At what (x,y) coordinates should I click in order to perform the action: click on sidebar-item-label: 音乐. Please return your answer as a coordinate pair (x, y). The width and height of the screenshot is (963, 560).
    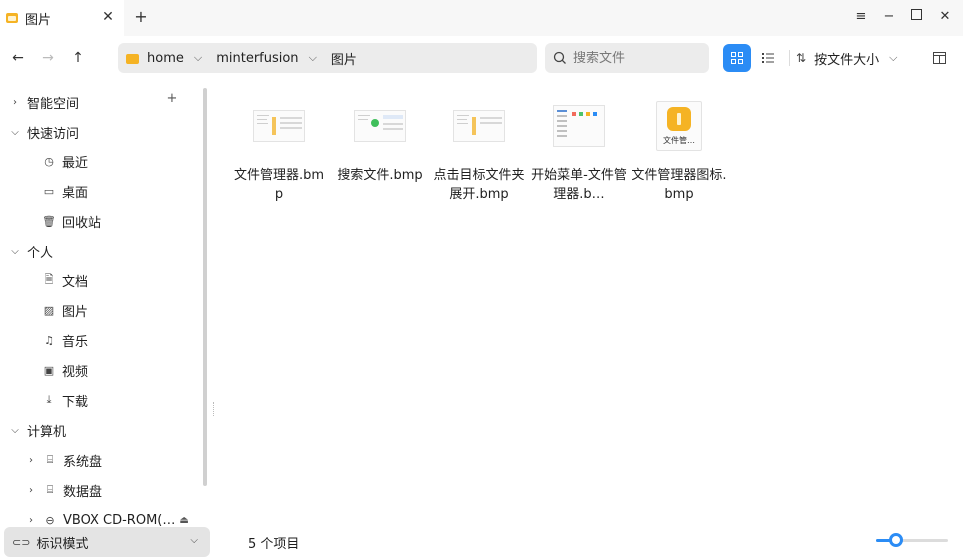
    Looking at the image, I should click on (75, 342).